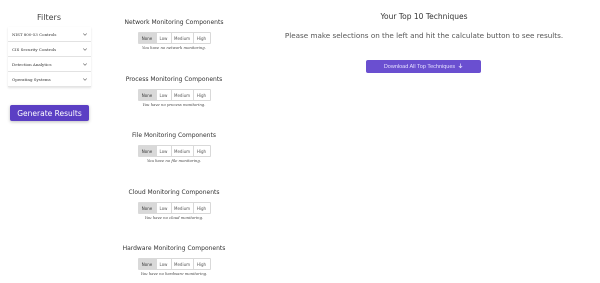  Describe the element at coordinates (174, 22) in the screenshot. I see `section-title: Network Monitoring Components` at that location.